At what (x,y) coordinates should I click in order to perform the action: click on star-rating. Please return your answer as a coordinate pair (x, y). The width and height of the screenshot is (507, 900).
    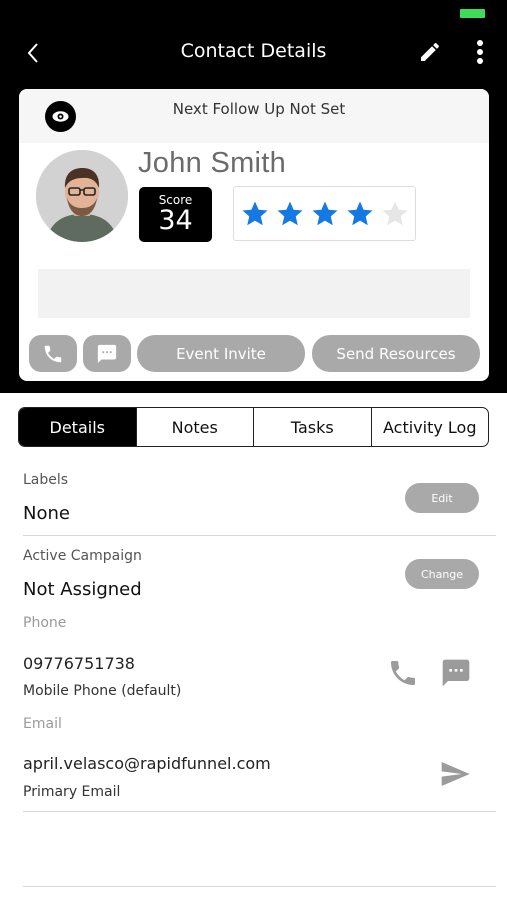
    Looking at the image, I should click on (324, 213).